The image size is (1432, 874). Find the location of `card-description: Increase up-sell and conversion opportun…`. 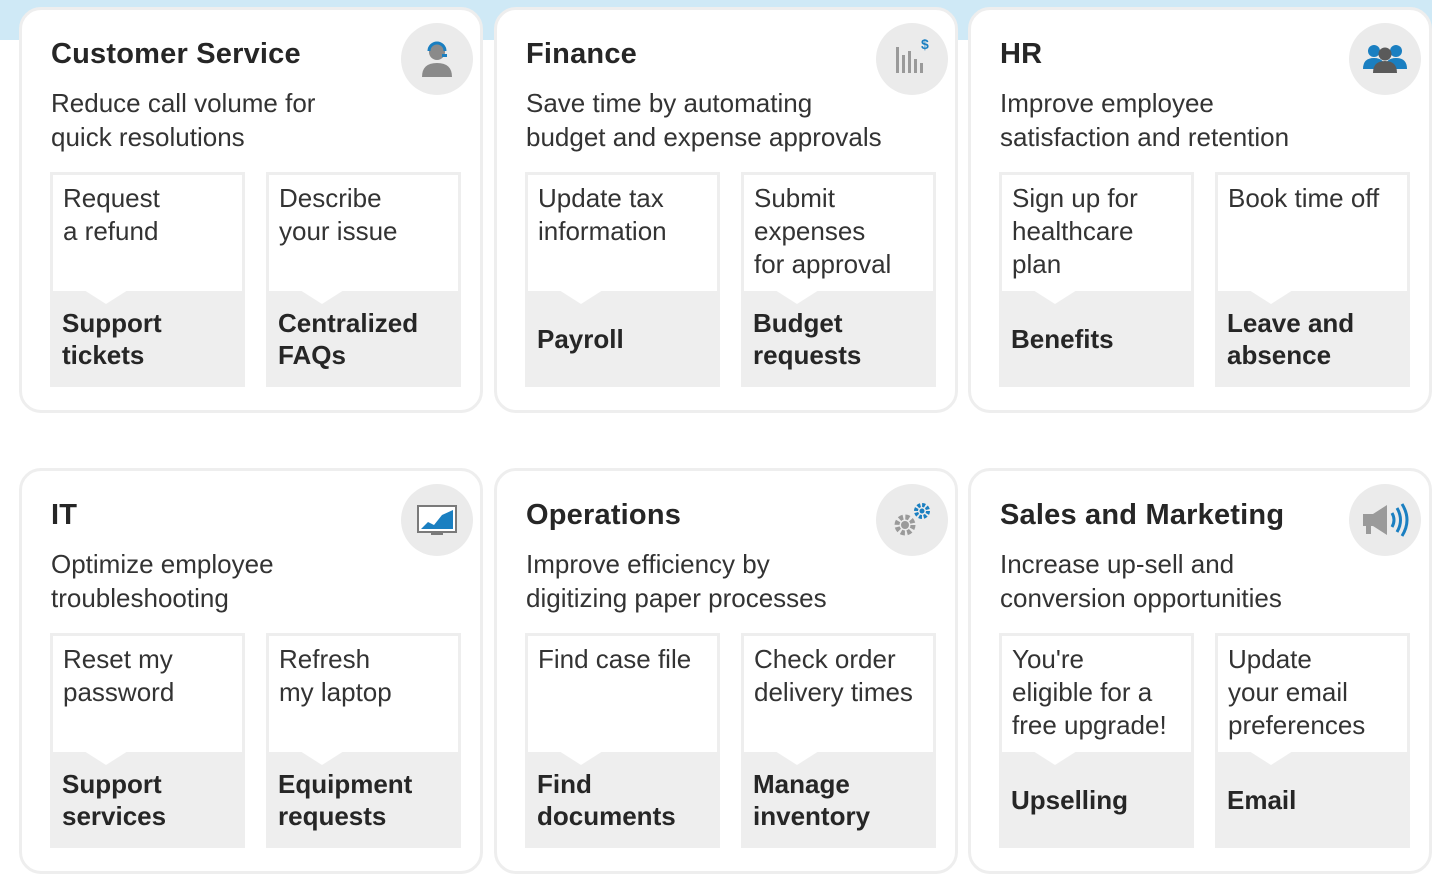

card-description: Increase up-sell and conversion opportun… is located at coordinates (1141, 581).